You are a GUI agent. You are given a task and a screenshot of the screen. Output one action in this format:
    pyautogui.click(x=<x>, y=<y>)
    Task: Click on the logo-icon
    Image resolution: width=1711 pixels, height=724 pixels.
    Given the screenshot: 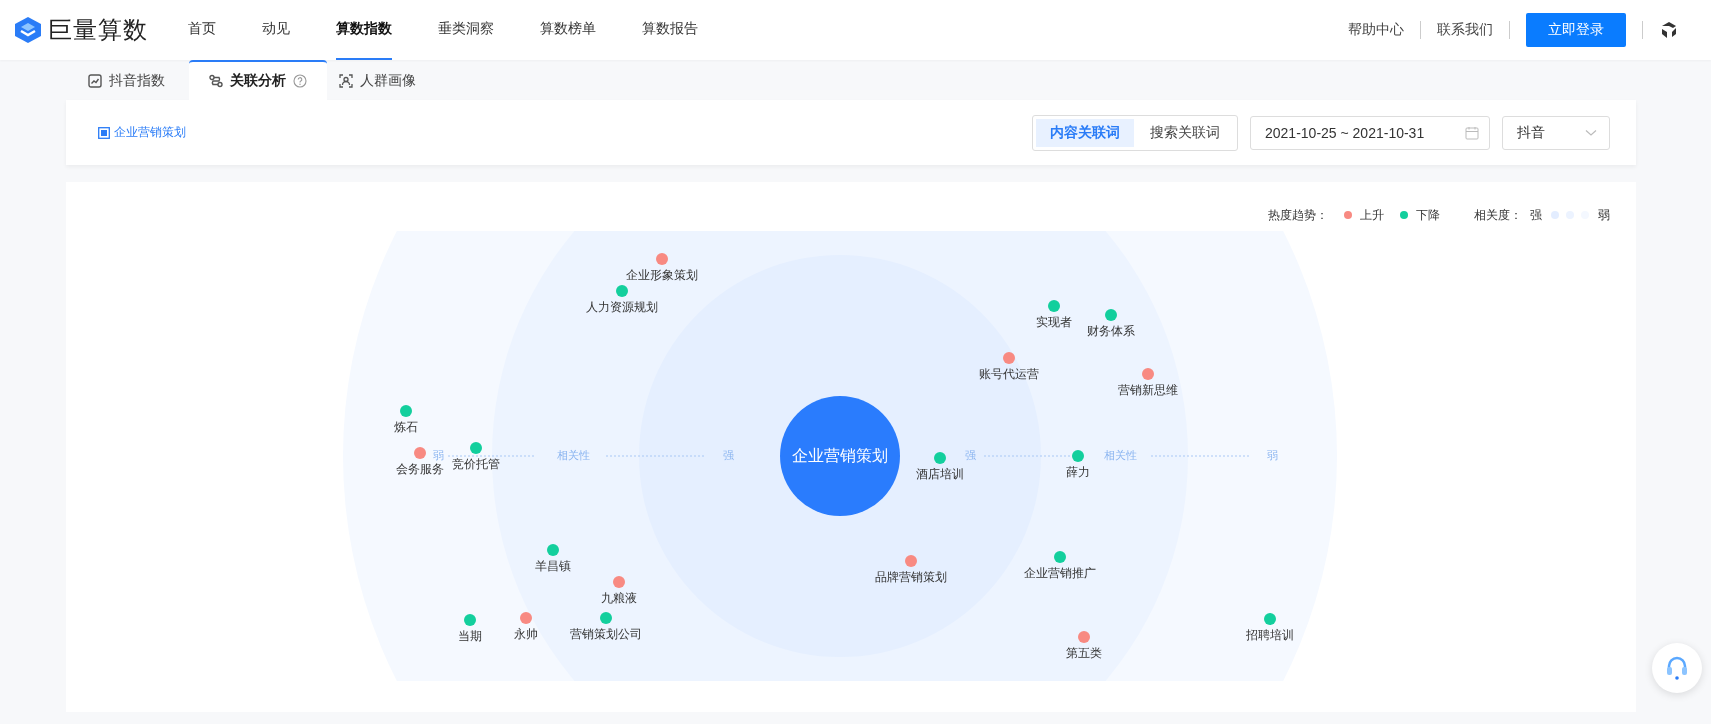 What is the action you would take?
    pyautogui.click(x=28, y=30)
    